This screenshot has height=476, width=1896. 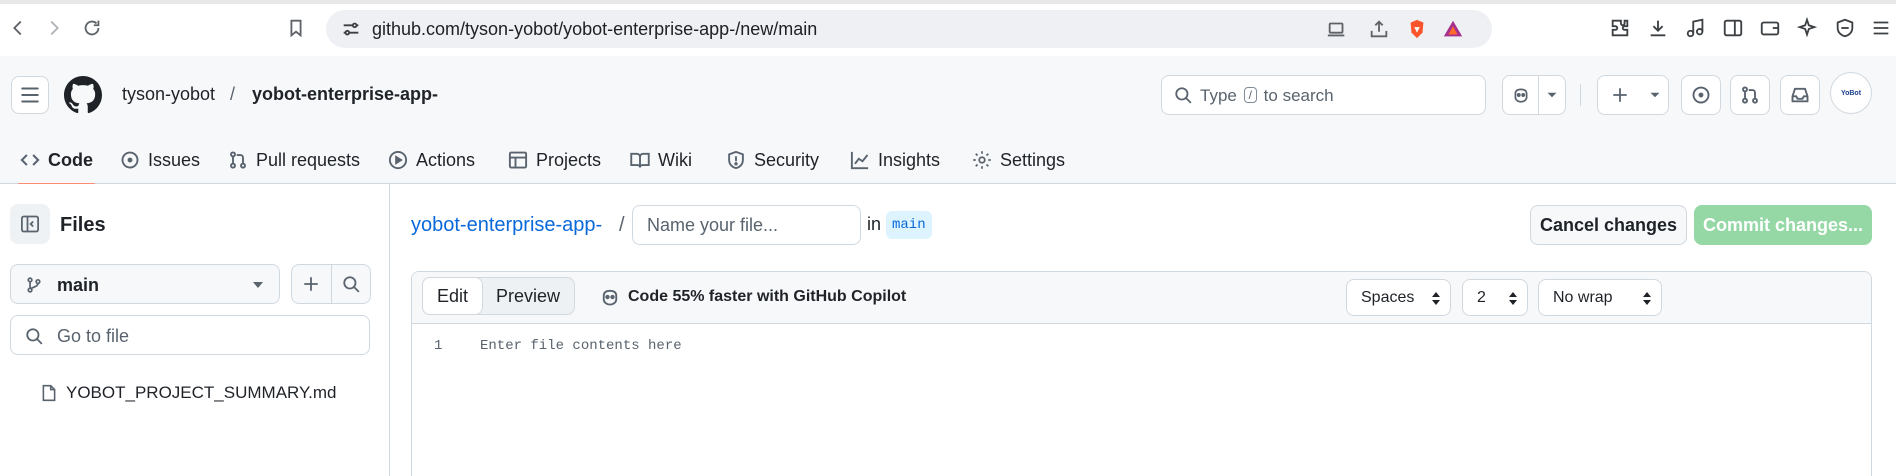 What do you see at coordinates (294, 160) in the screenshot?
I see `tab-pull-requests: Pull requests` at bounding box center [294, 160].